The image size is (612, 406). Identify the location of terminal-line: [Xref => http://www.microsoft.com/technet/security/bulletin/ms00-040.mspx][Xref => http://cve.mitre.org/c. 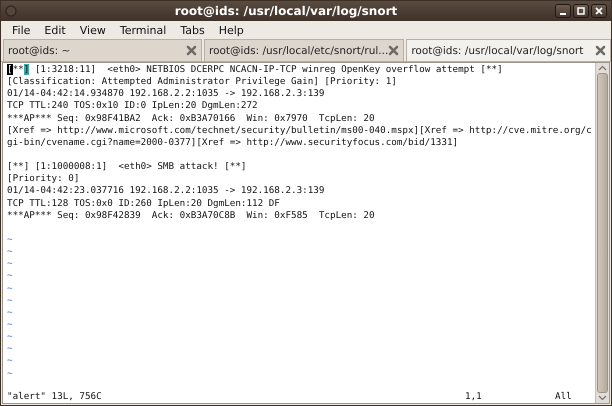
(300, 130).